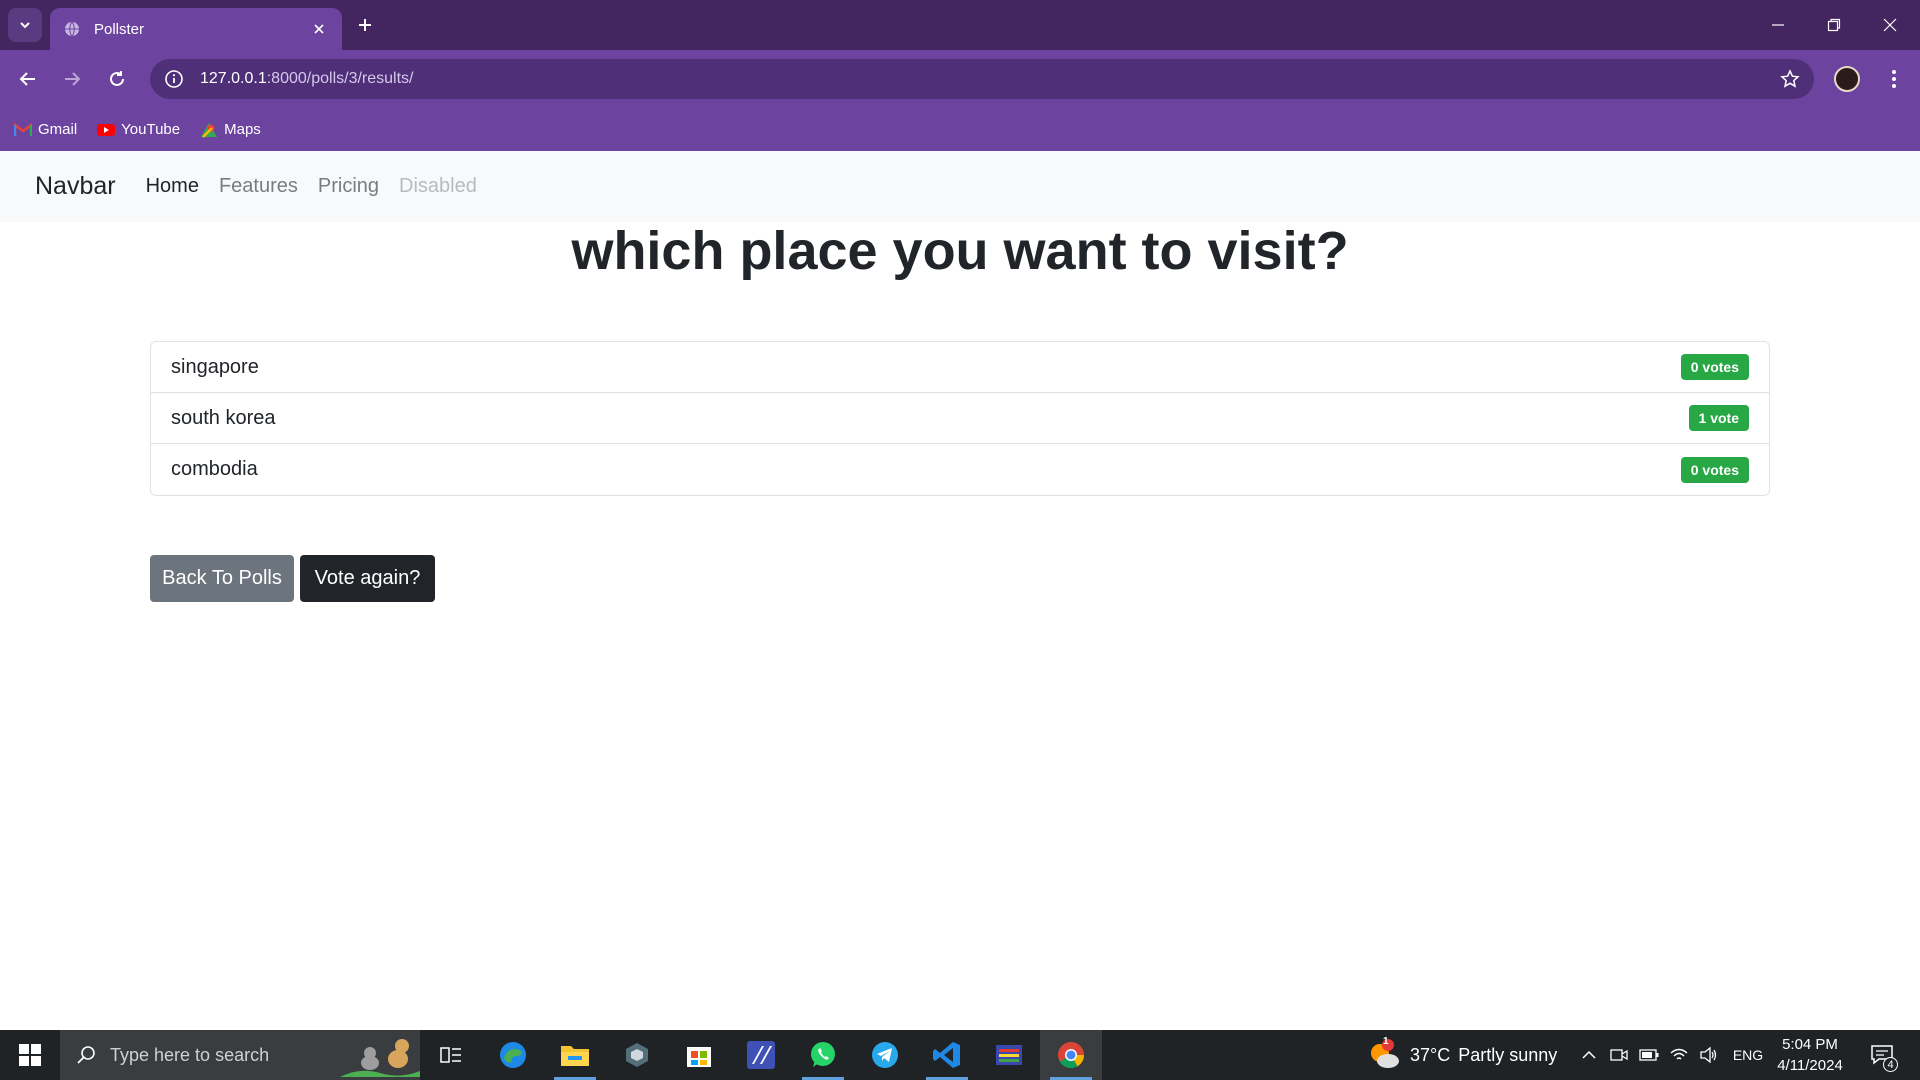  I want to click on gmail-icon, so click(23, 129).